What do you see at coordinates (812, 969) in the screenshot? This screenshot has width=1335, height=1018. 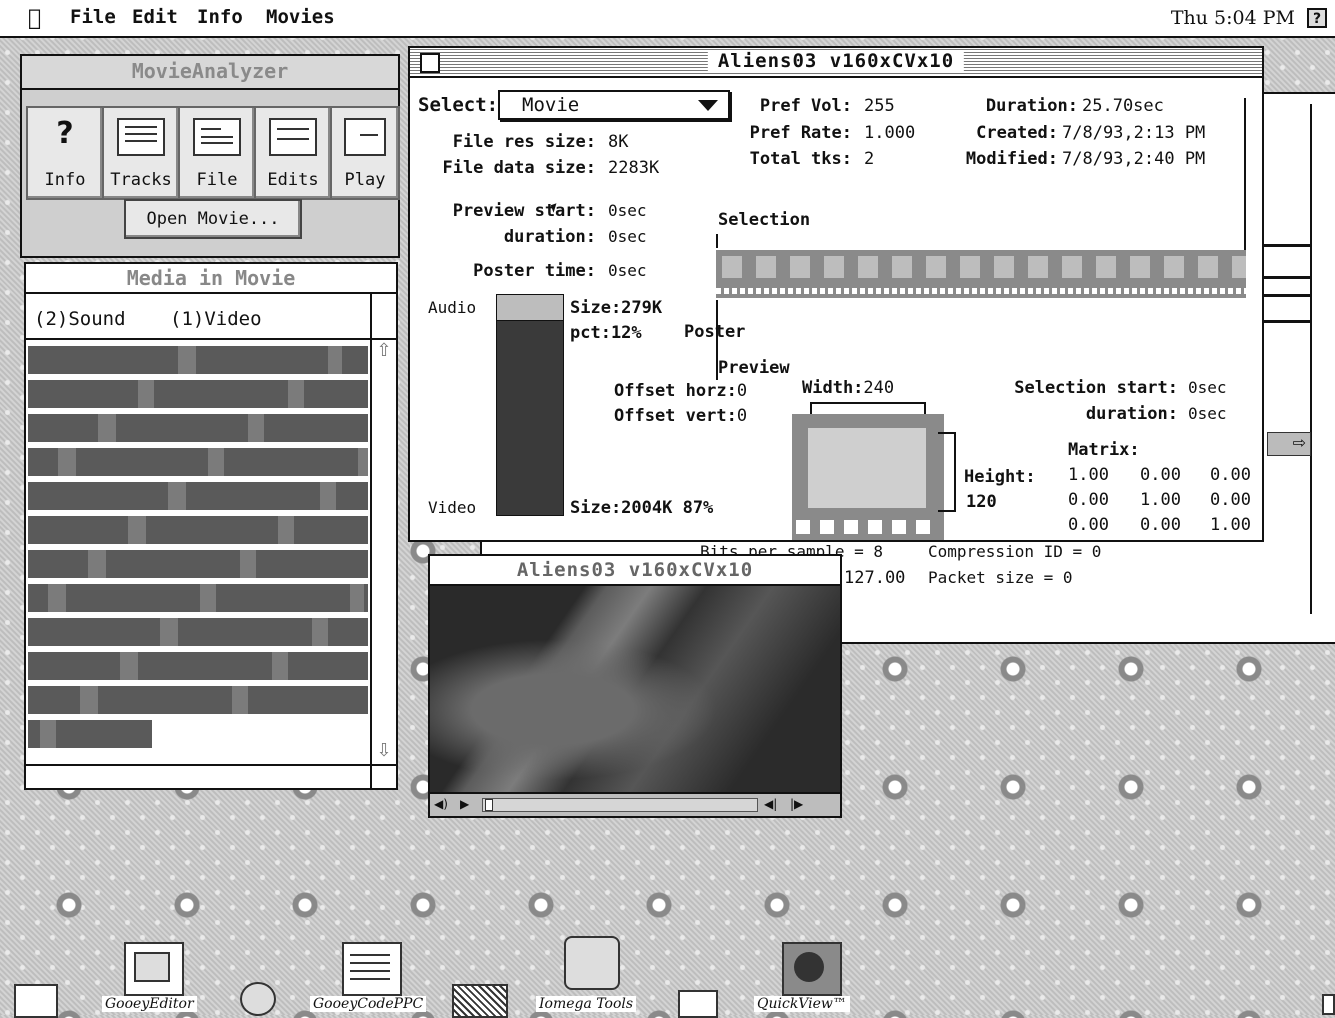 I see `quickview-icon` at bounding box center [812, 969].